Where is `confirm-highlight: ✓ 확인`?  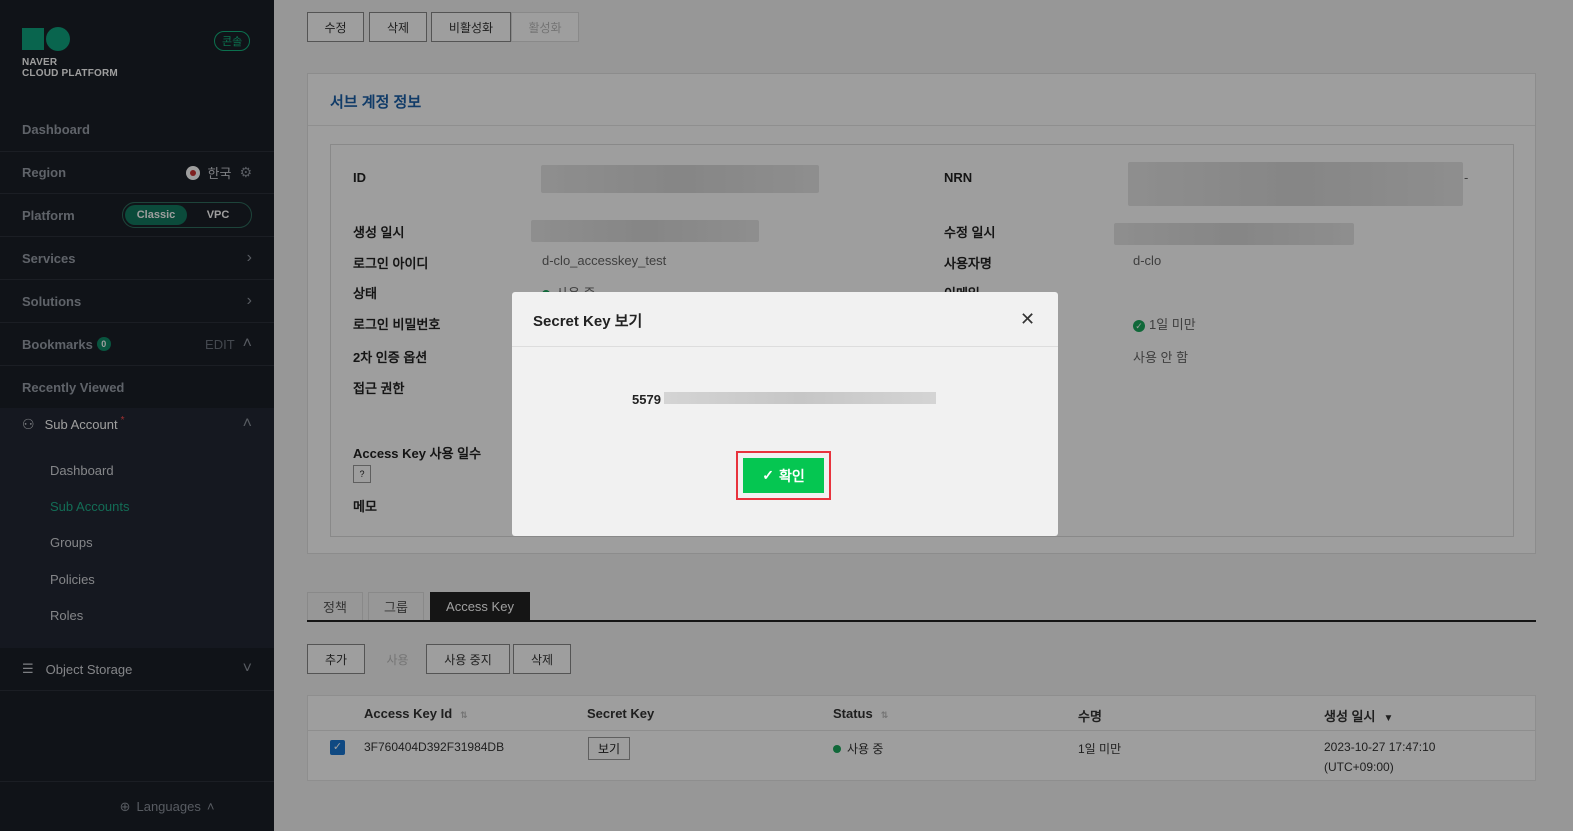
confirm-highlight: ✓ 확인 is located at coordinates (783, 475).